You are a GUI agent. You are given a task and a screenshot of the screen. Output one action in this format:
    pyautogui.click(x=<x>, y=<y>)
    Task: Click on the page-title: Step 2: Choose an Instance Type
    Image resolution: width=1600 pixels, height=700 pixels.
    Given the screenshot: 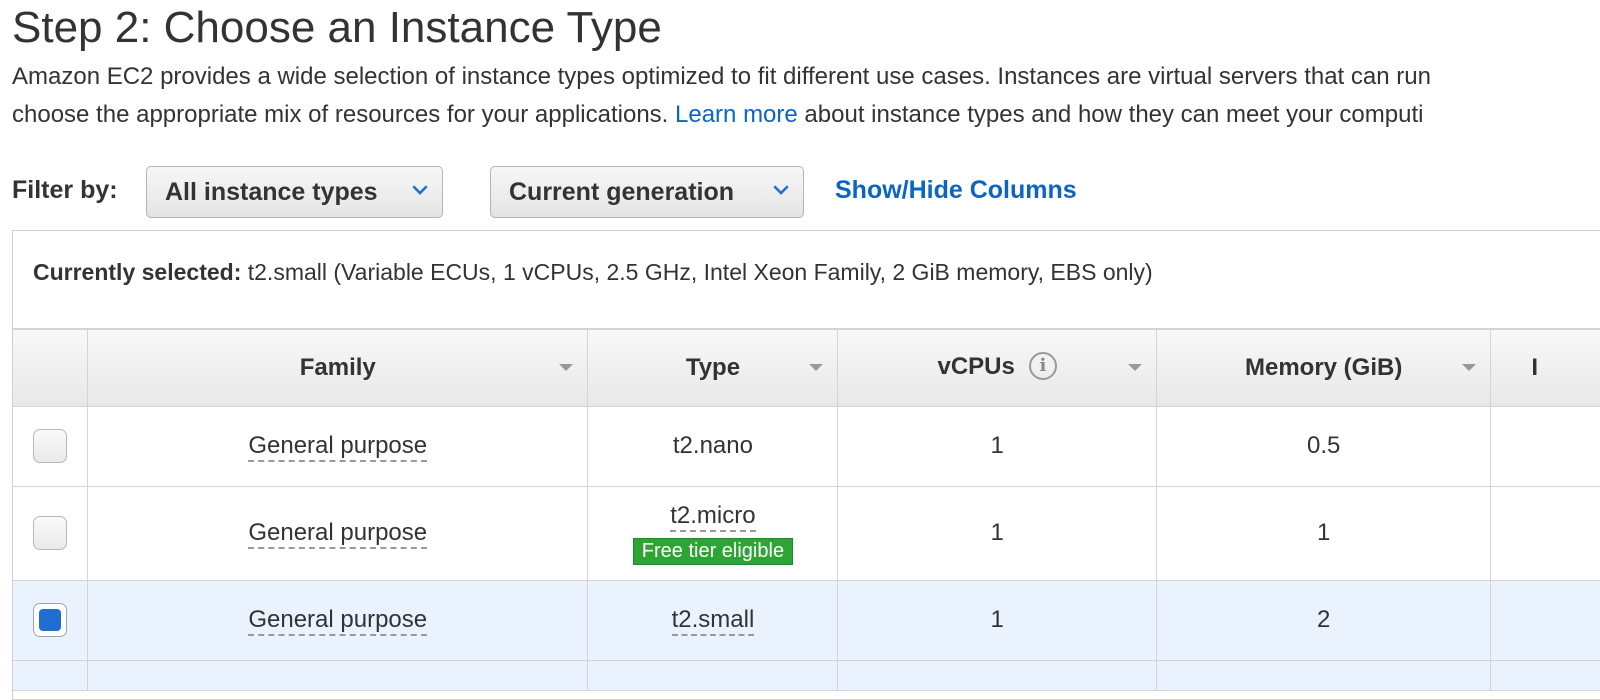 What is the action you would take?
    pyautogui.click(x=337, y=27)
    